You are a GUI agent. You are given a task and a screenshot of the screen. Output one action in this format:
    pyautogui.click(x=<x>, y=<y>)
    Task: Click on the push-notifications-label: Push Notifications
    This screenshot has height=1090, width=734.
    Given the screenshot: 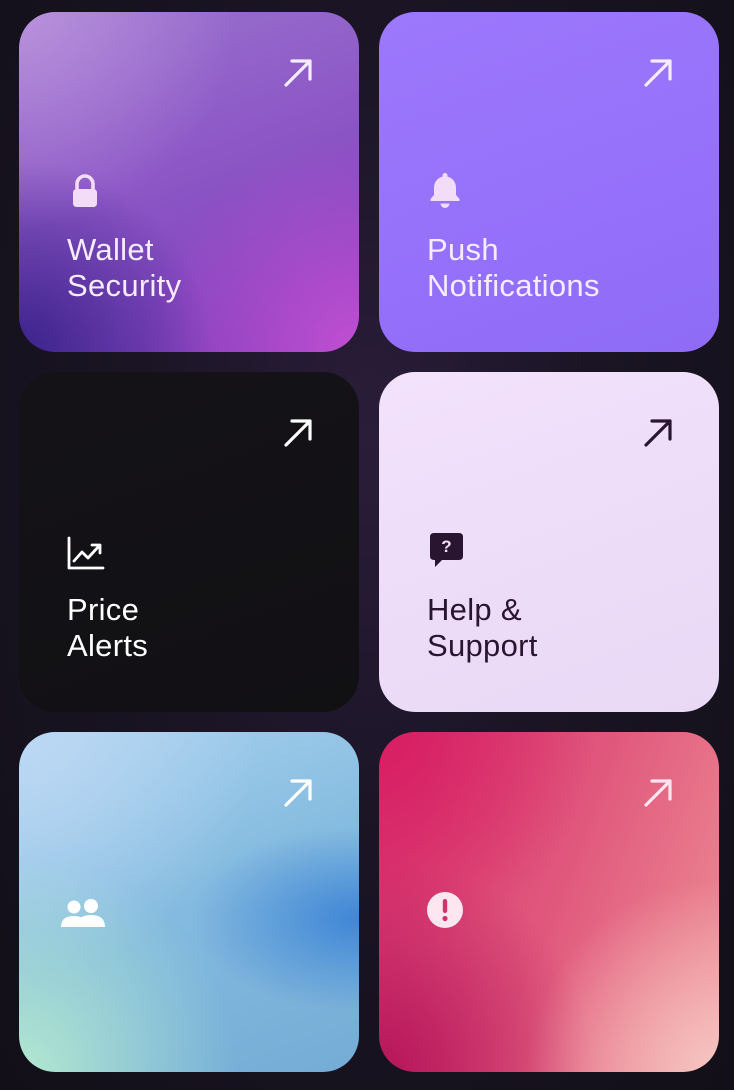 What is the action you would take?
    pyautogui.click(x=513, y=268)
    